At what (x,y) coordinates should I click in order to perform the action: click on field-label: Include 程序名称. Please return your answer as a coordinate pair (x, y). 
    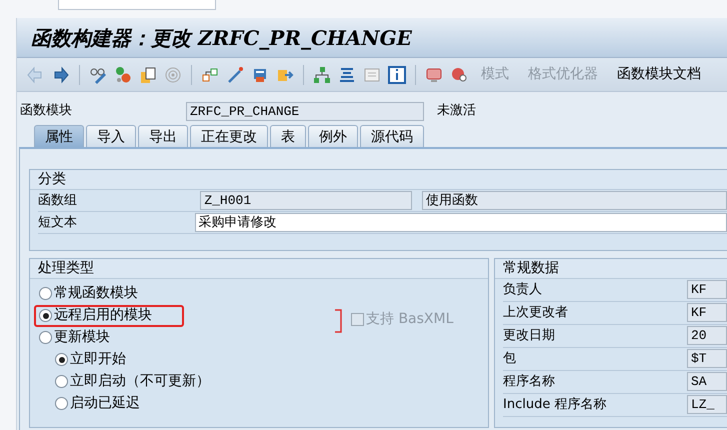
    Looking at the image, I should click on (555, 405).